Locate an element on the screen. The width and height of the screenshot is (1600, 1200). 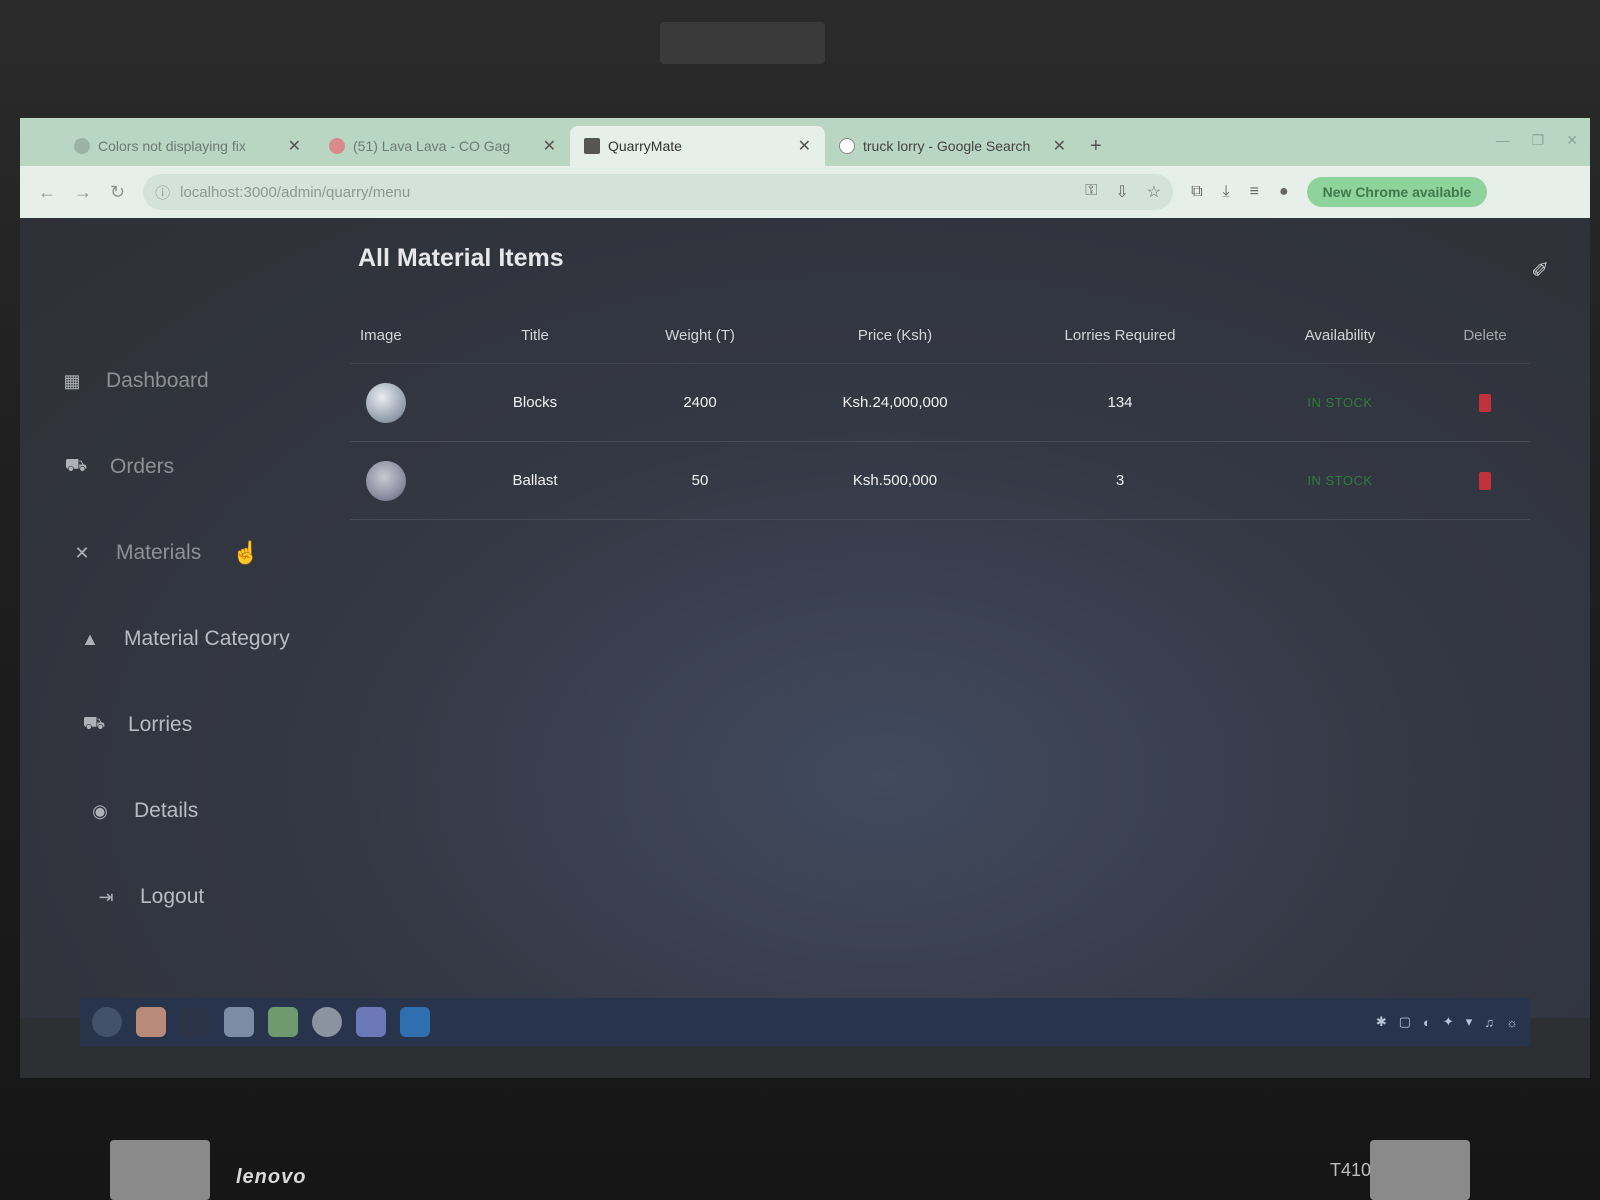
system-tray: ✱ ▢ ◐ ✦ ▾ ♫ ☼ is located at coordinates (1447, 1022).